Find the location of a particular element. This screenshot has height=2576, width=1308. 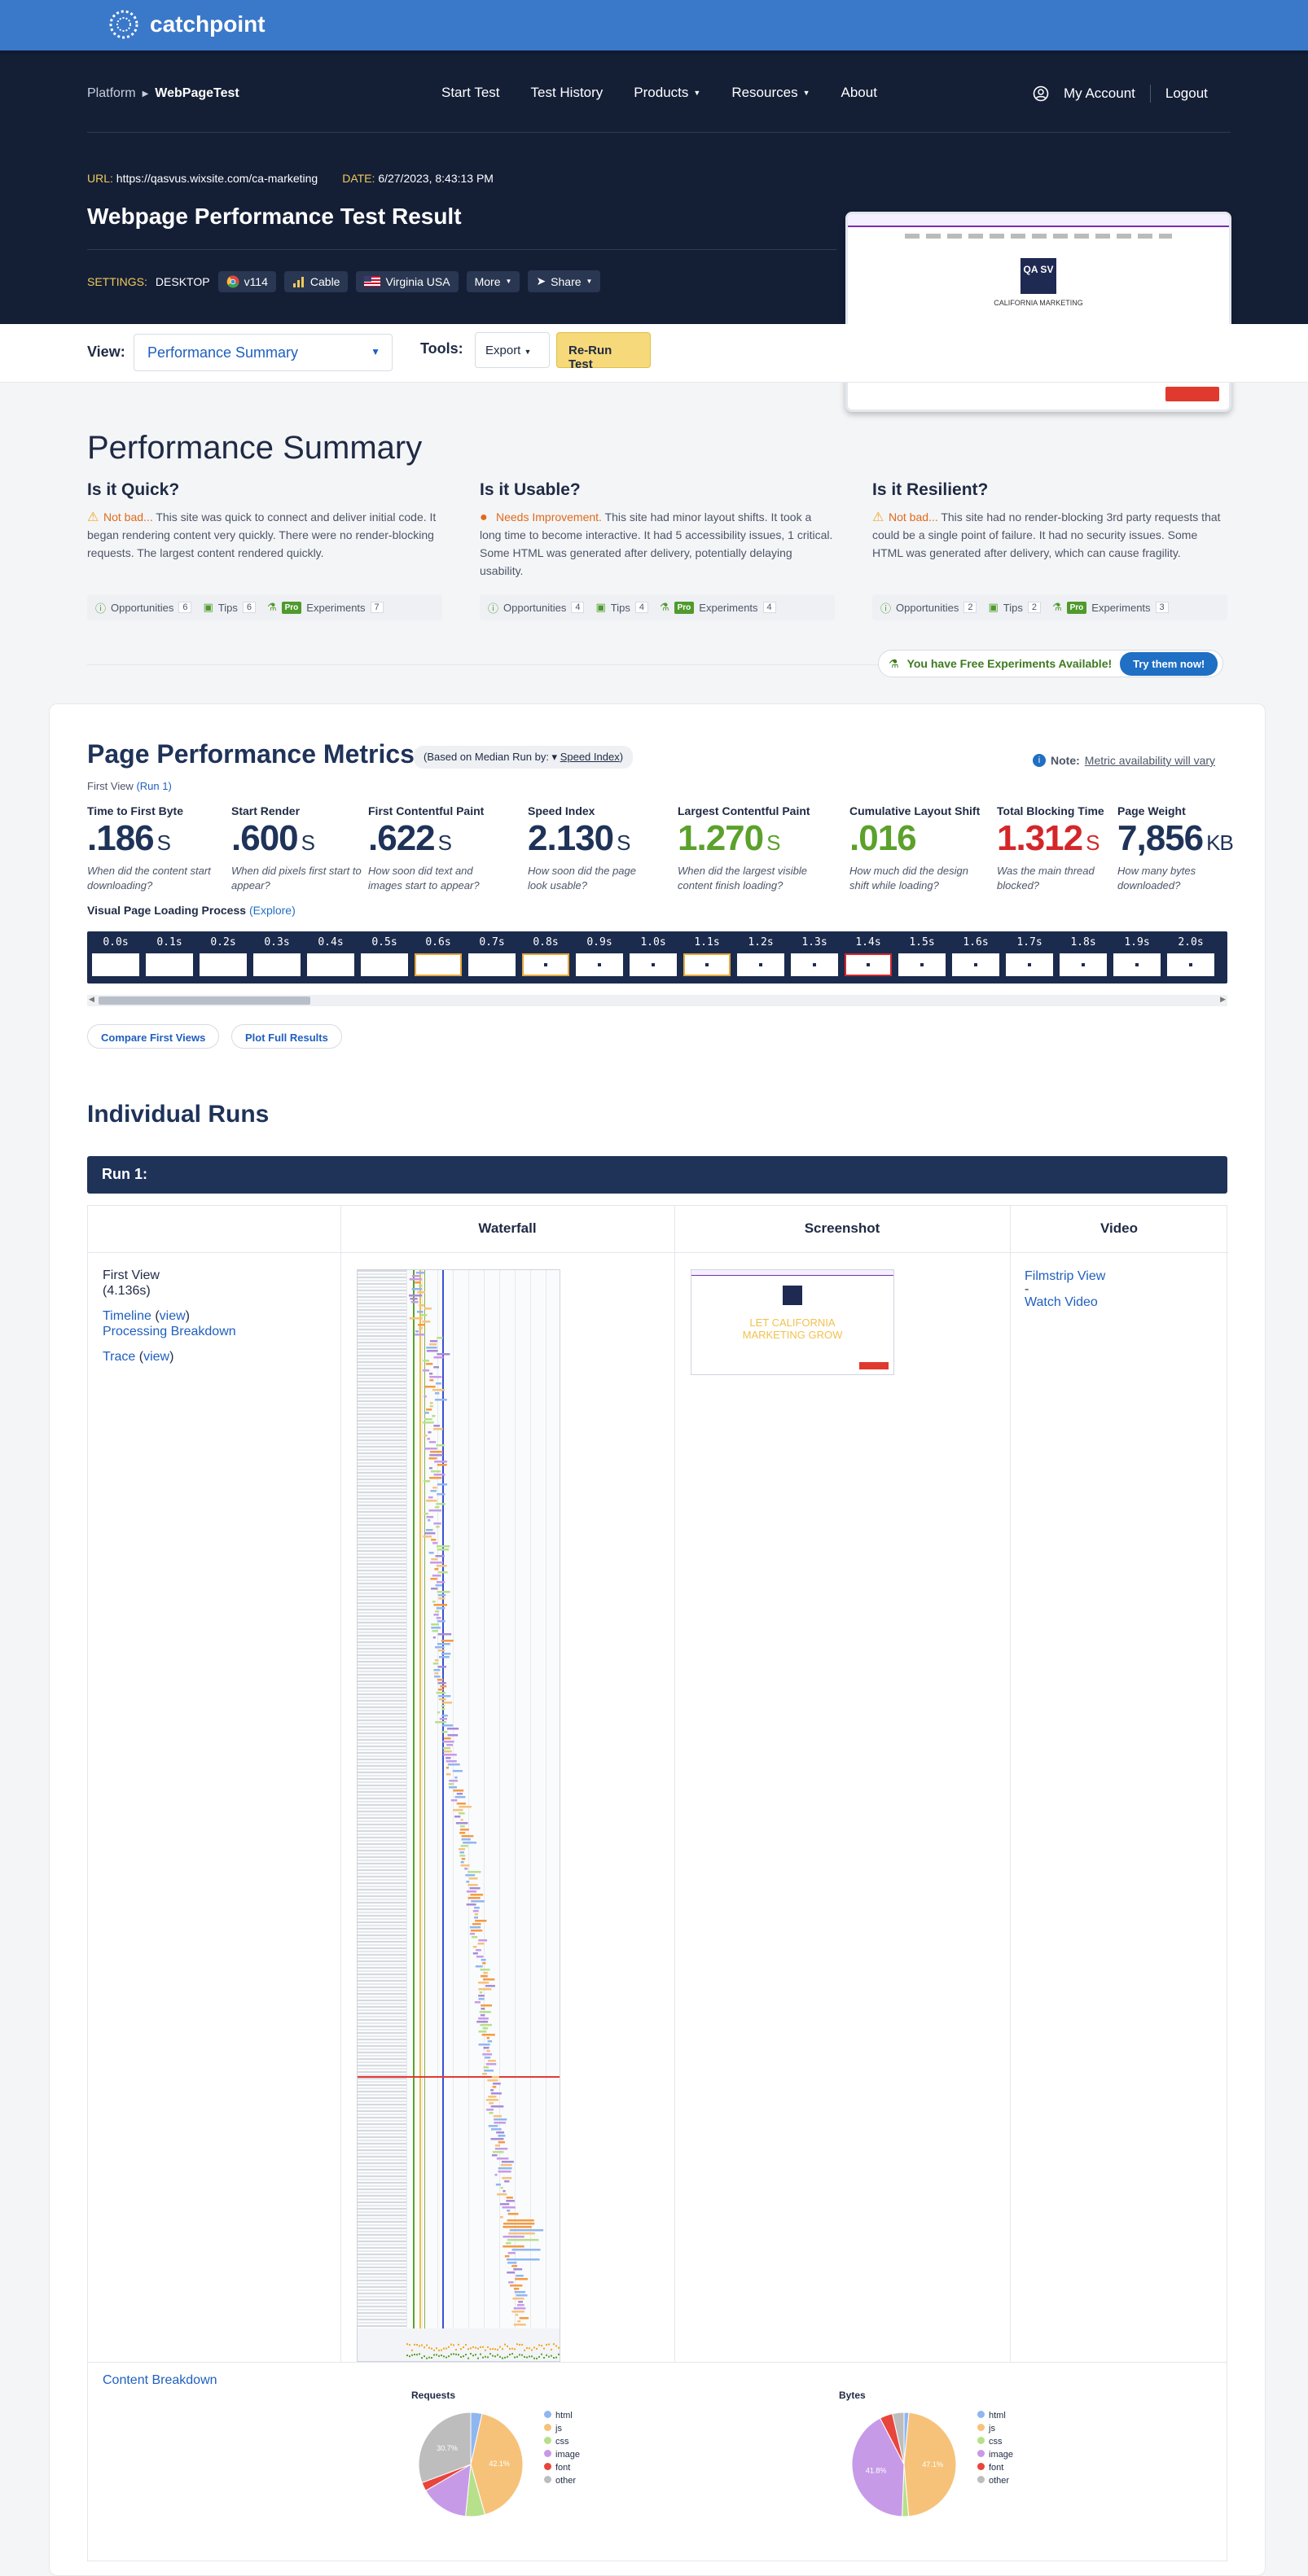

metric-unit: S is located at coordinates (445, 842).